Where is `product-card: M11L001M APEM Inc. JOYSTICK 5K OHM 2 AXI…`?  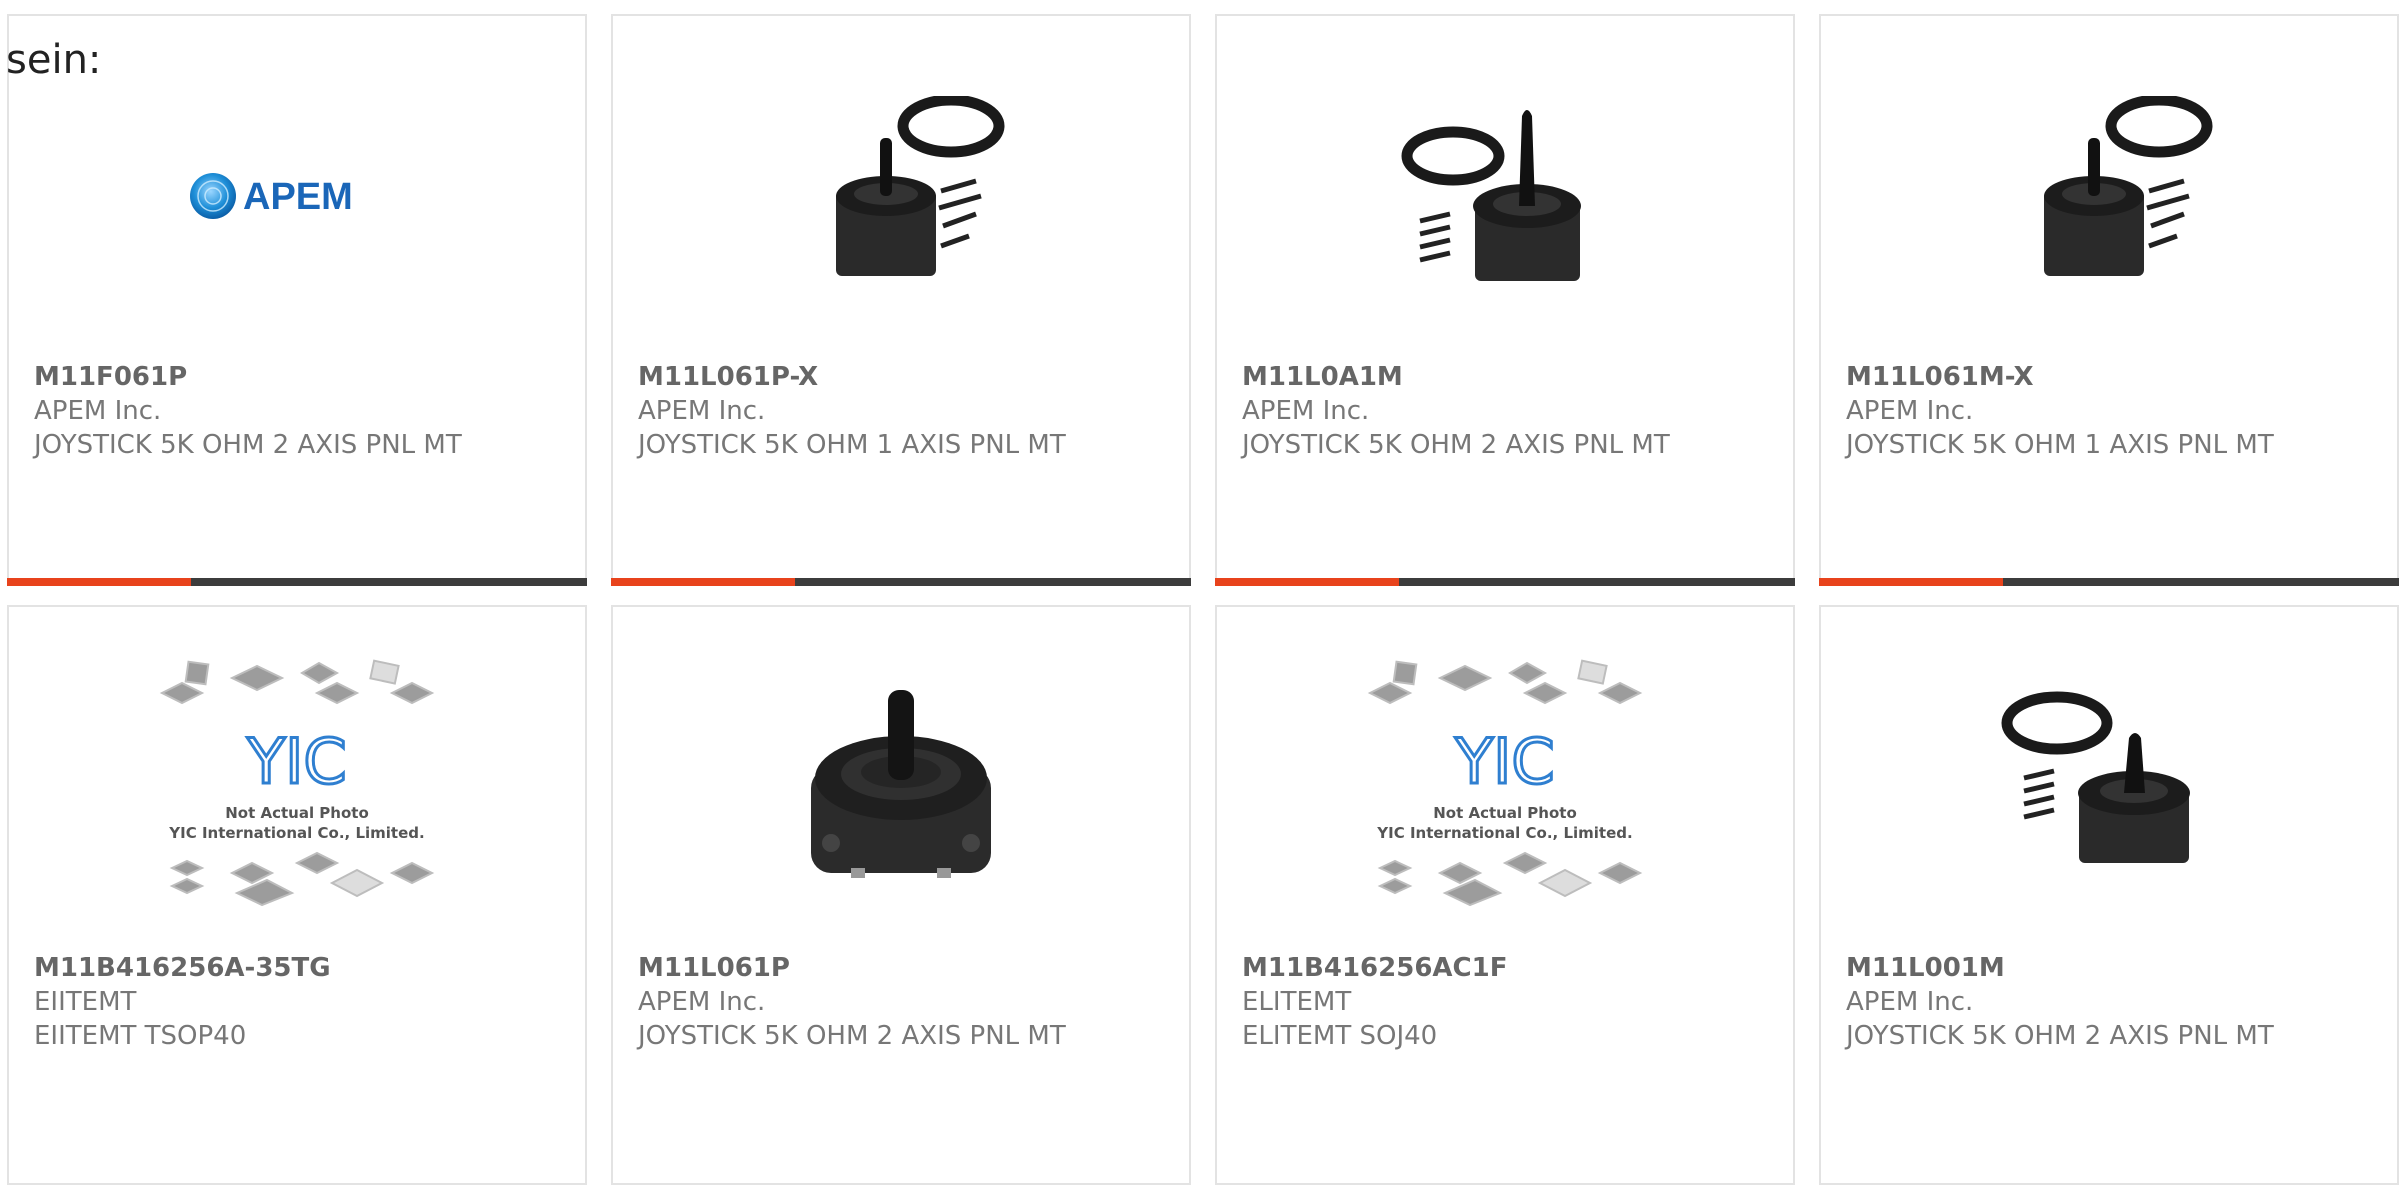
product-card: M11L001M APEM Inc. JOYSTICK 5K OHM 2 AXI… is located at coordinates (2109, 895).